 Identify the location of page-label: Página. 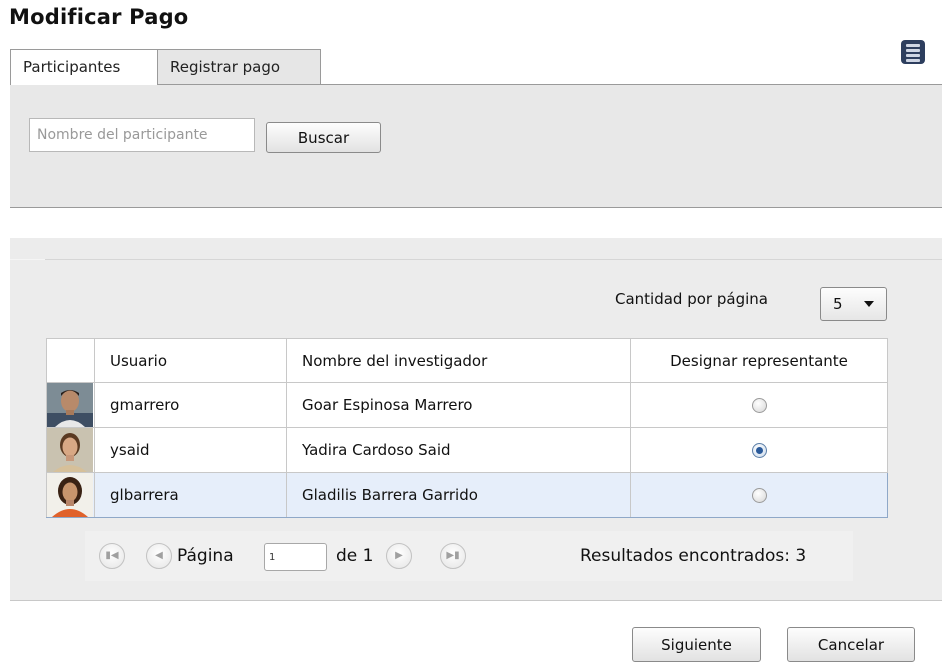
(205, 556).